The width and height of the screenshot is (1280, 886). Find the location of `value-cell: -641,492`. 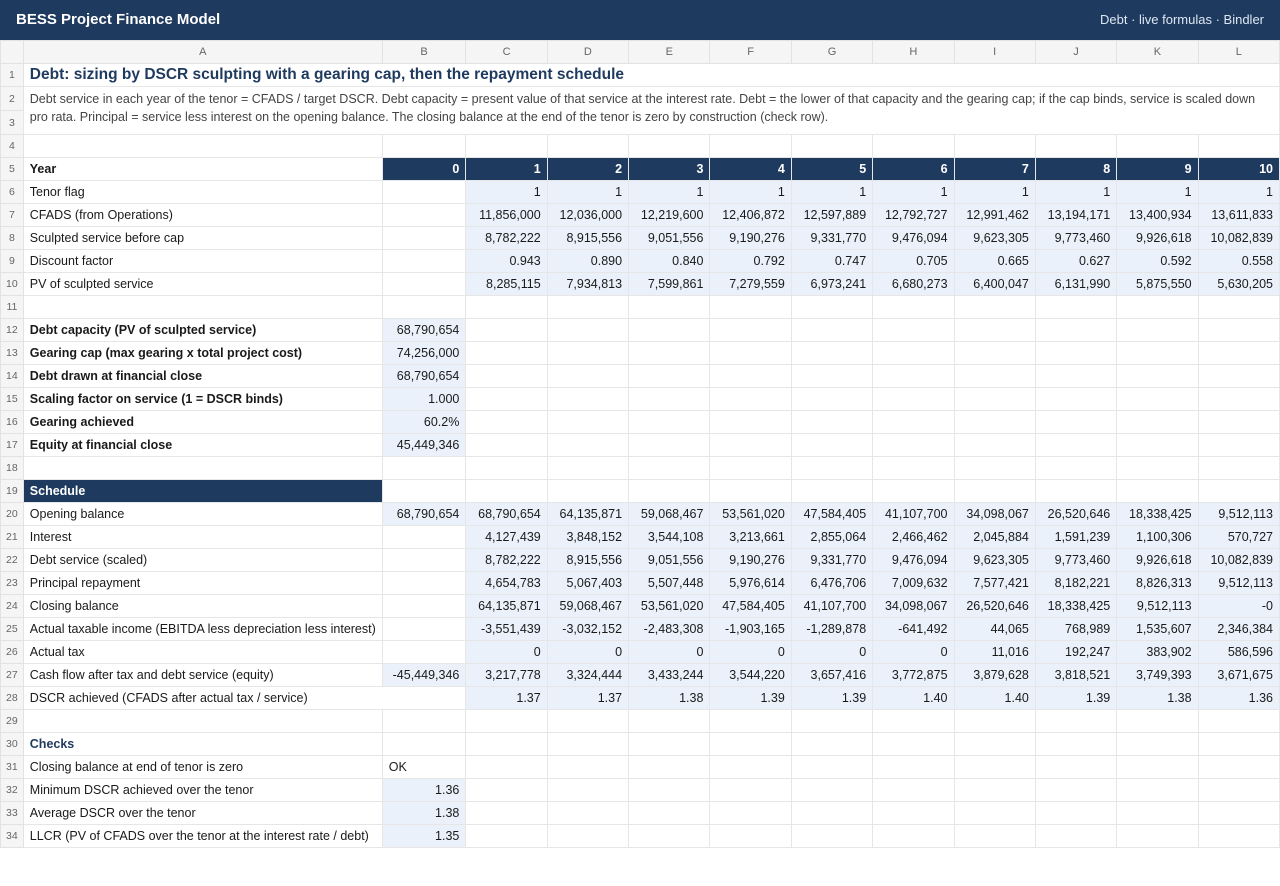

value-cell: -641,492 is located at coordinates (913, 629).